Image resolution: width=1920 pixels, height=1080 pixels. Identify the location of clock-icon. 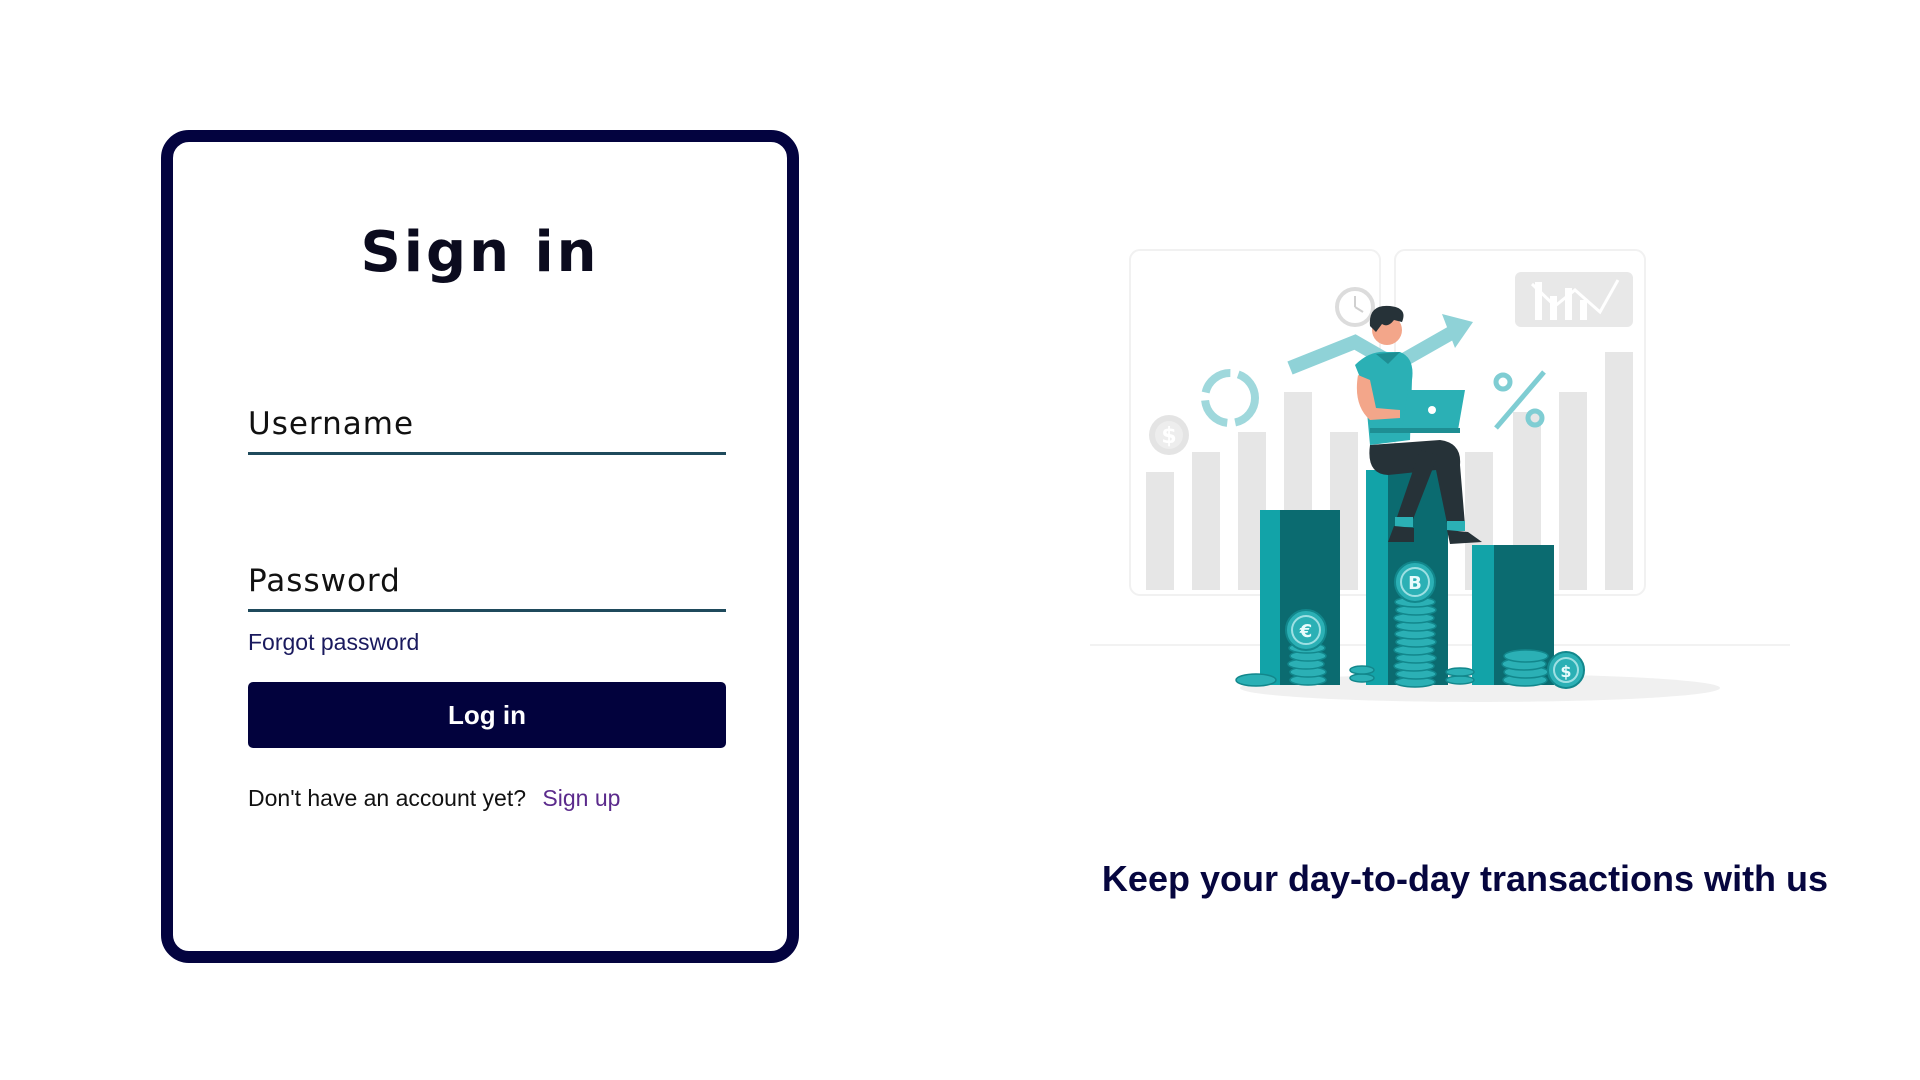
(1355, 307).